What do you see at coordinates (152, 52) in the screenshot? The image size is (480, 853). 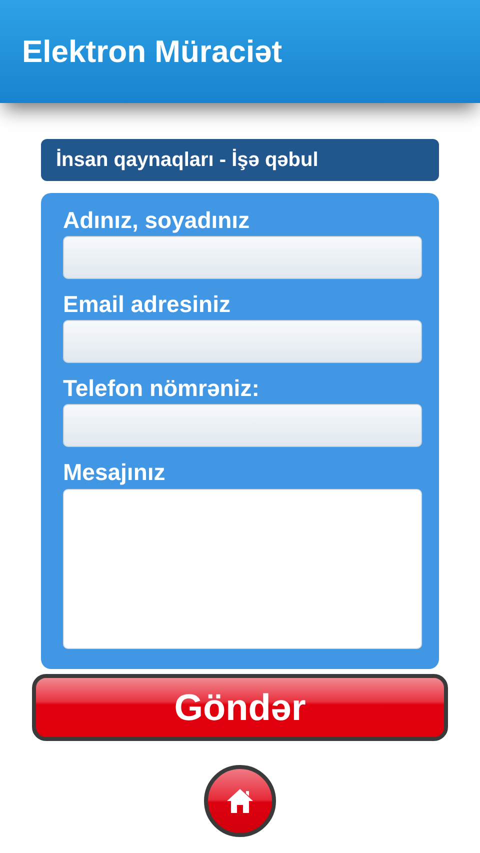 I see `page-title: Elektron Müraciət` at bounding box center [152, 52].